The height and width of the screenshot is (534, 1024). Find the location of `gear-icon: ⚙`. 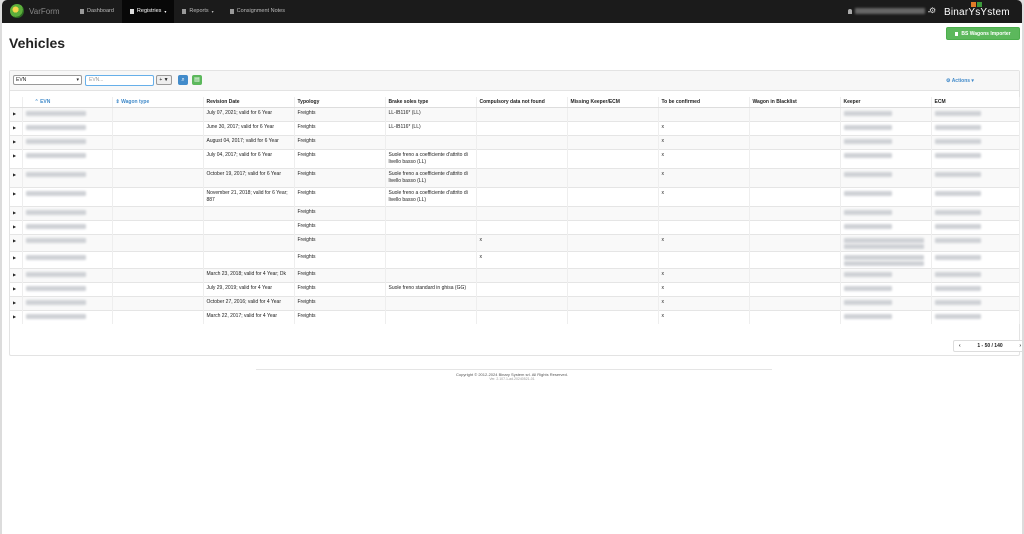

gear-icon: ⚙ is located at coordinates (932, 10).